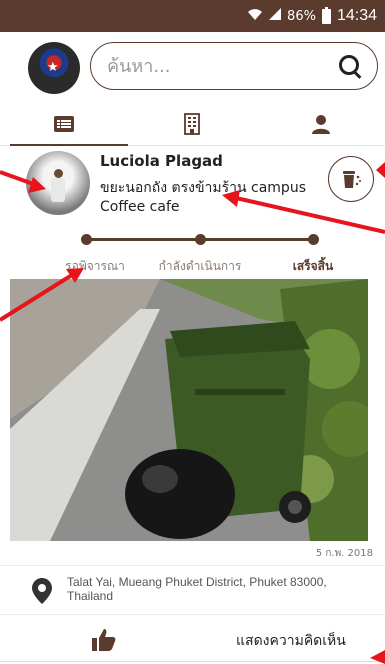 The image size is (385, 664). I want to click on person-icon, so click(320, 124).